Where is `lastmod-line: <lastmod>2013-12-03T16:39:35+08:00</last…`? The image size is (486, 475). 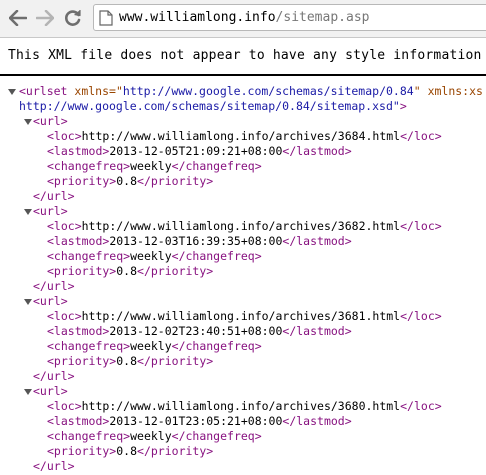 lastmod-line: <lastmod>2013-12-03T16:39:35+08:00</last… is located at coordinates (199, 241).